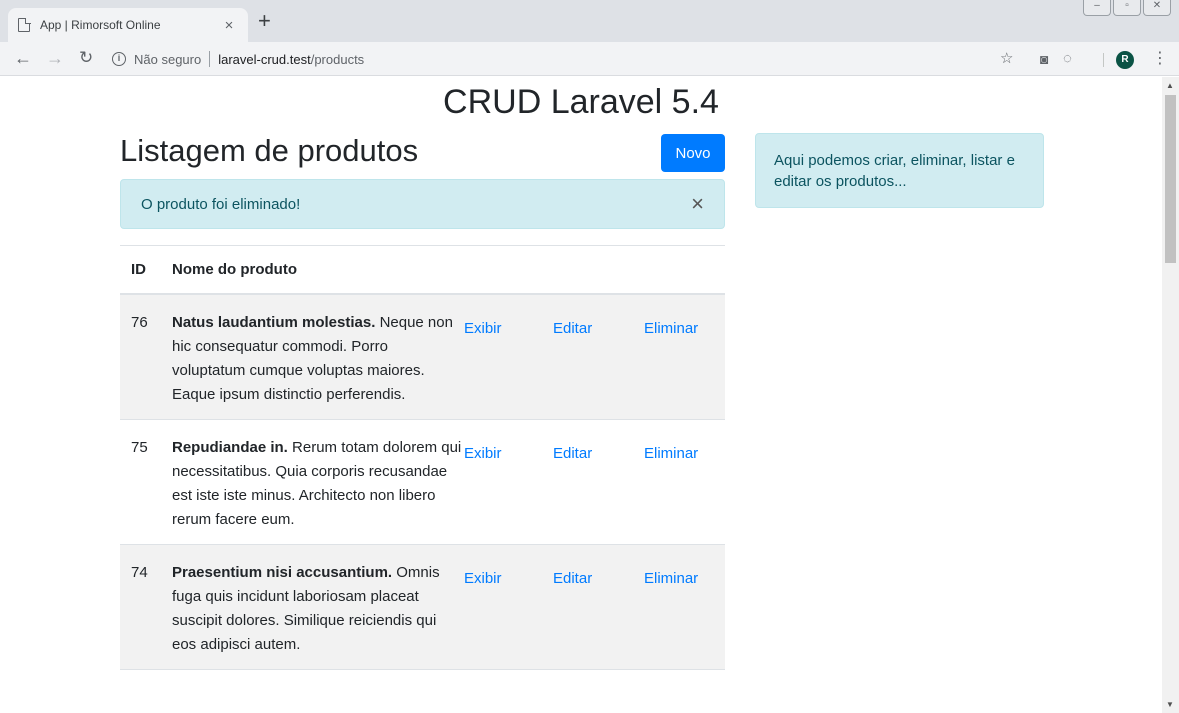 This screenshot has width=1179, height=713. I want to click on scroll-up-icon: ▲, so click(1170, 85).